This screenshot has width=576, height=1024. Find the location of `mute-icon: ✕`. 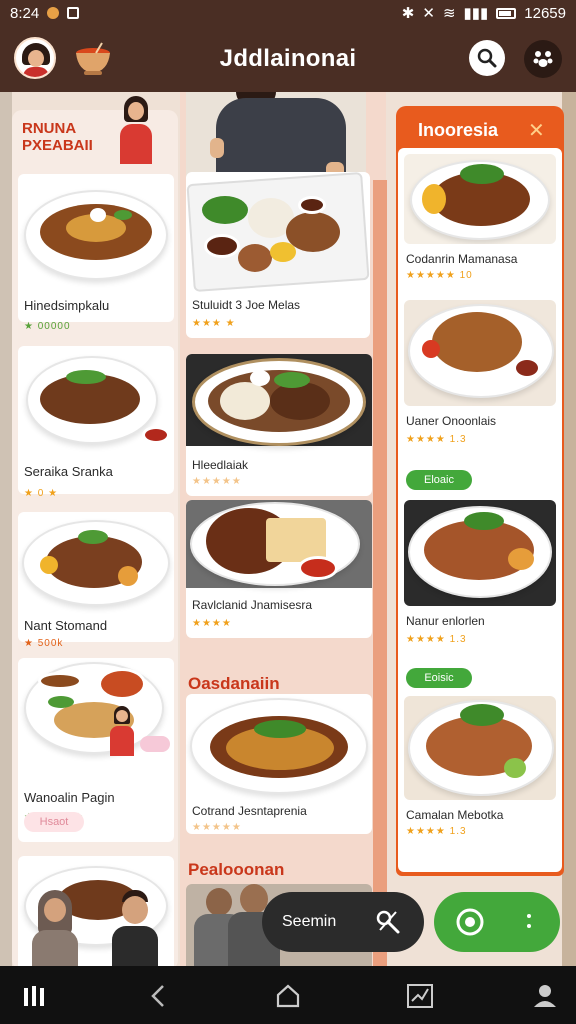

mute-icon: ✕ is located at coordinates (428, 13).